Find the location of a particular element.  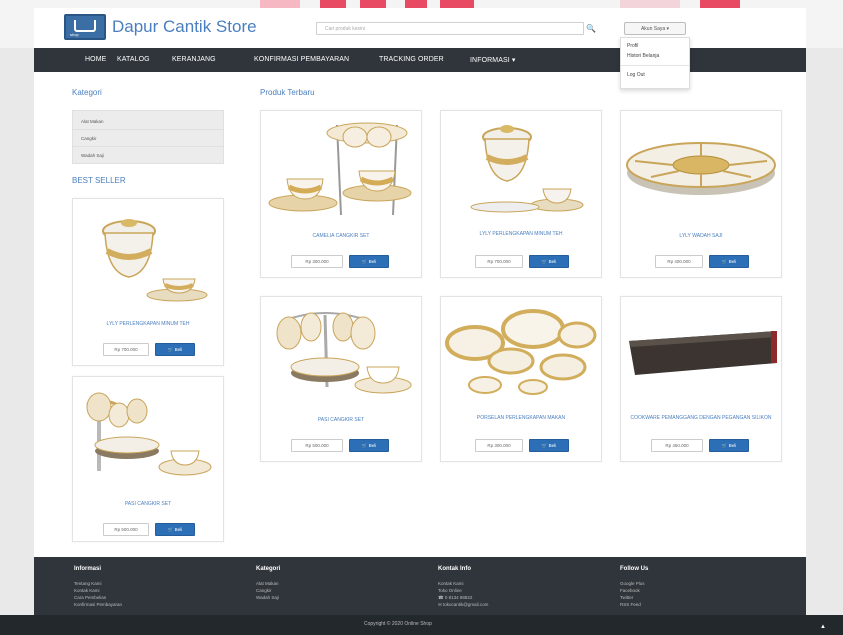

logo-subtext: shop is located at coordinates (74, 34).